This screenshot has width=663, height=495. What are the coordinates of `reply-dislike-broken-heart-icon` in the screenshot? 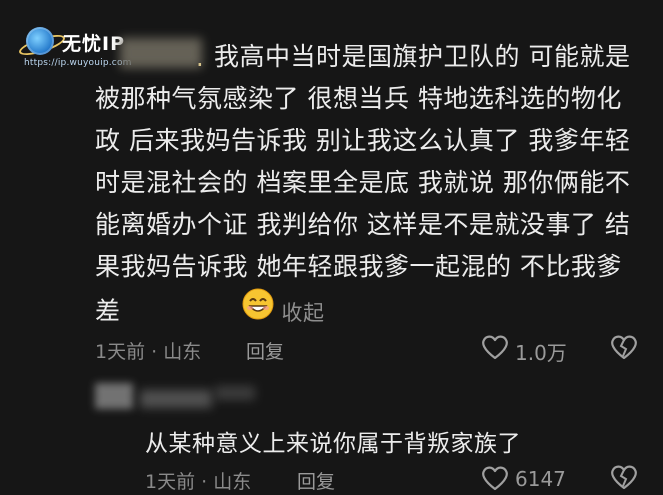 It's located at (624, 479).